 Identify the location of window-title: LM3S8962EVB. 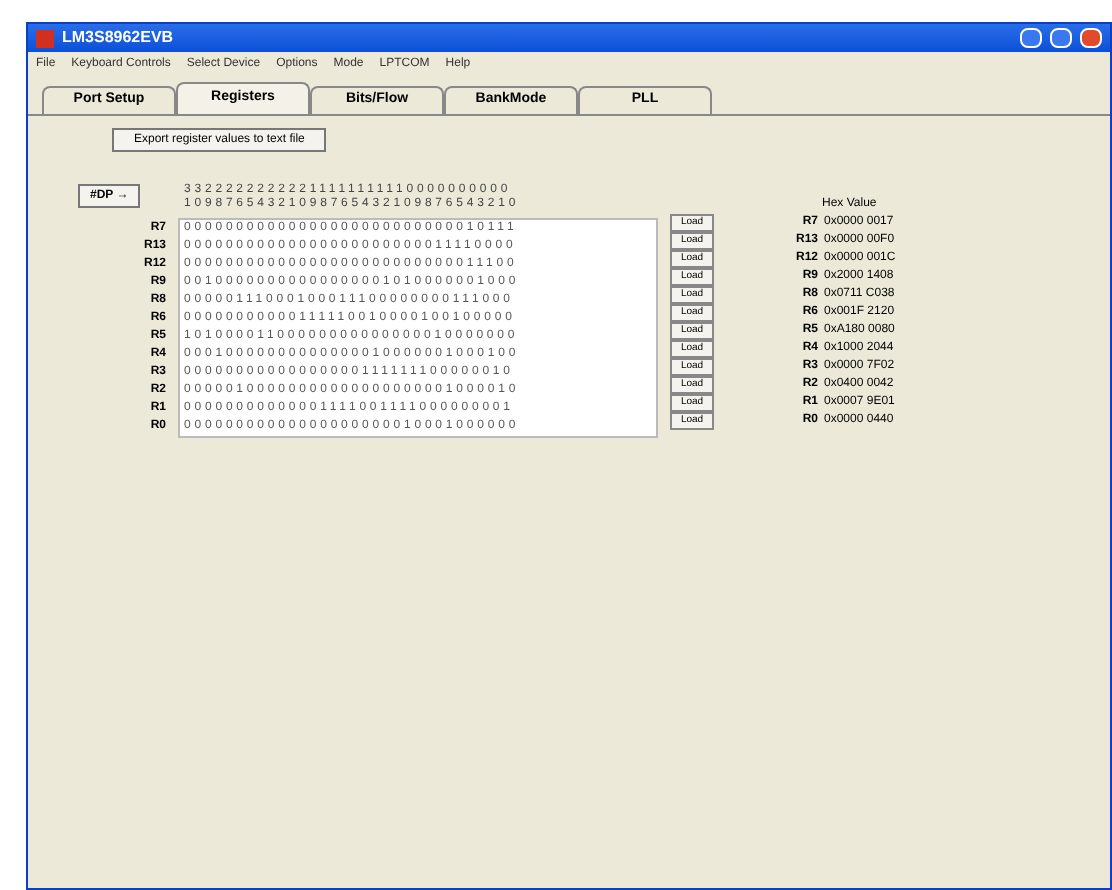
(118, 38).